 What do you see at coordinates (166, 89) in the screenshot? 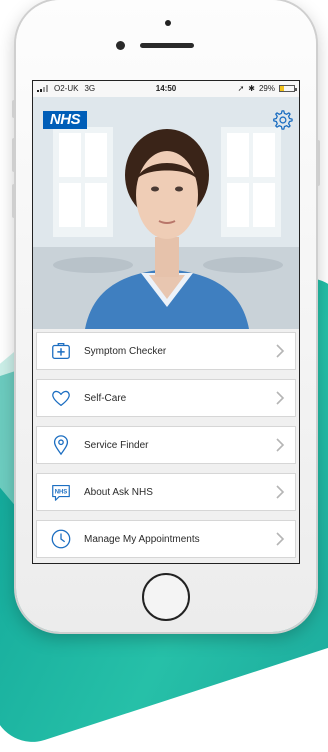
I see `status-bar: O2-UK 3G 14:50 ➚ ✱ 29%` at bounding box center [166, 89].